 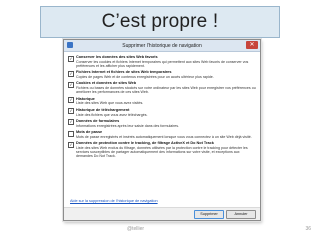 What do you see at coordinates (71, 58) in the screenshot?
I see `checkbox-keep-favorites: ✓` at bounding box center [71, 58].